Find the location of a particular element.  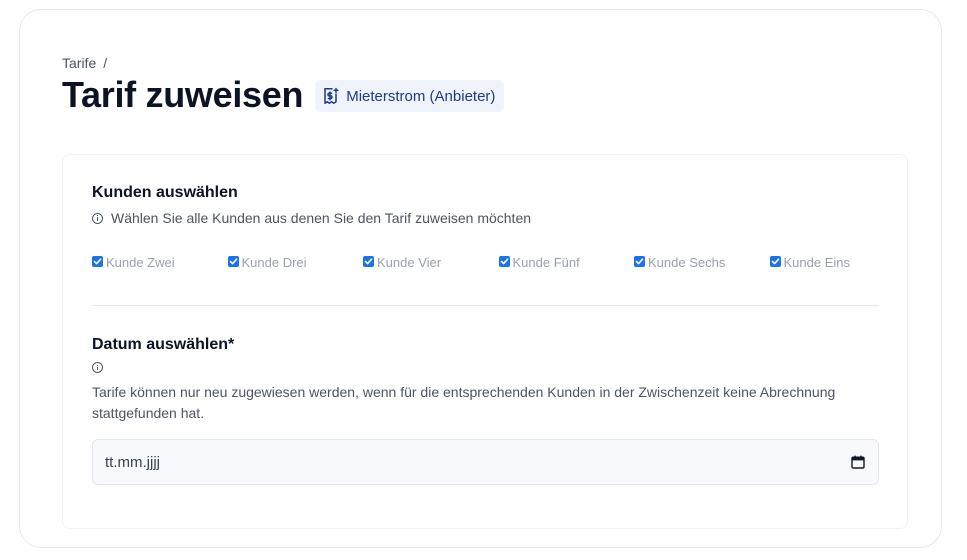

tariff-badge: Mieterstrom (Anbieter) is located at coordinates (410, 96).